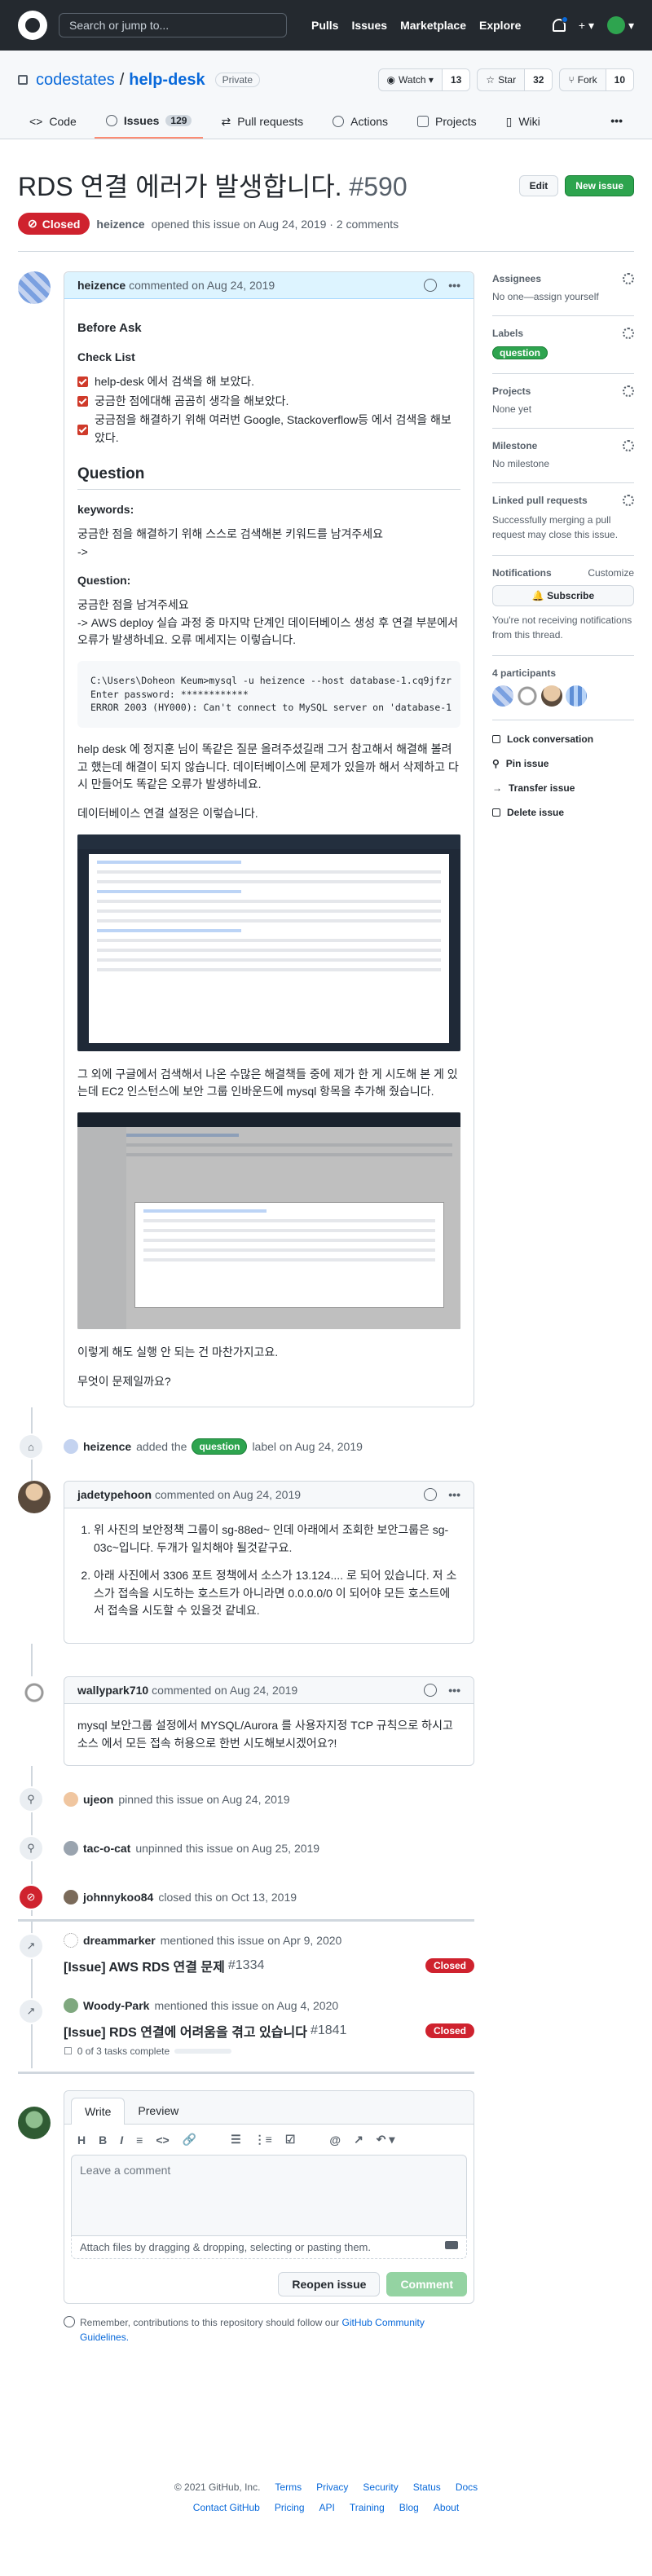 This screenshot has width=652, height=2576. I want to click on user-menu-caret-icon: ▾, so click(631, 26).